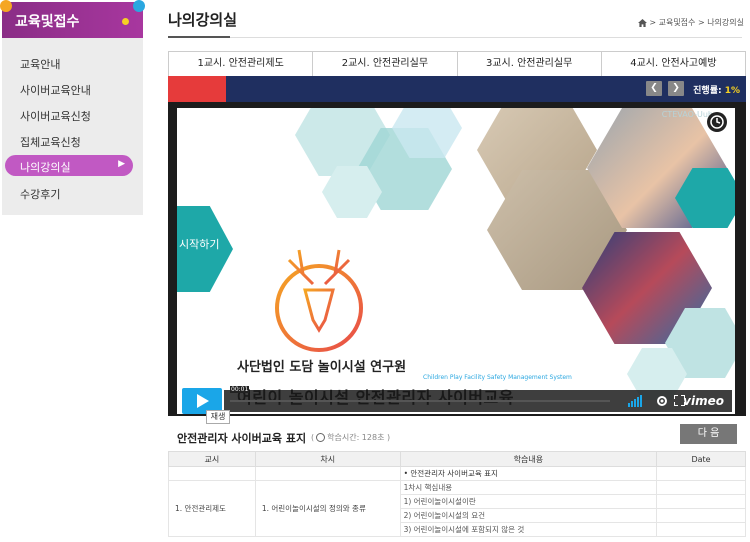 The image size is (750, 542). I want to click on sidebar-menu: 교육안내 사이버교육안내 사이버교육신청 집체교육신청 나의강의실 ▶ 수강후기, so click(72, 122).